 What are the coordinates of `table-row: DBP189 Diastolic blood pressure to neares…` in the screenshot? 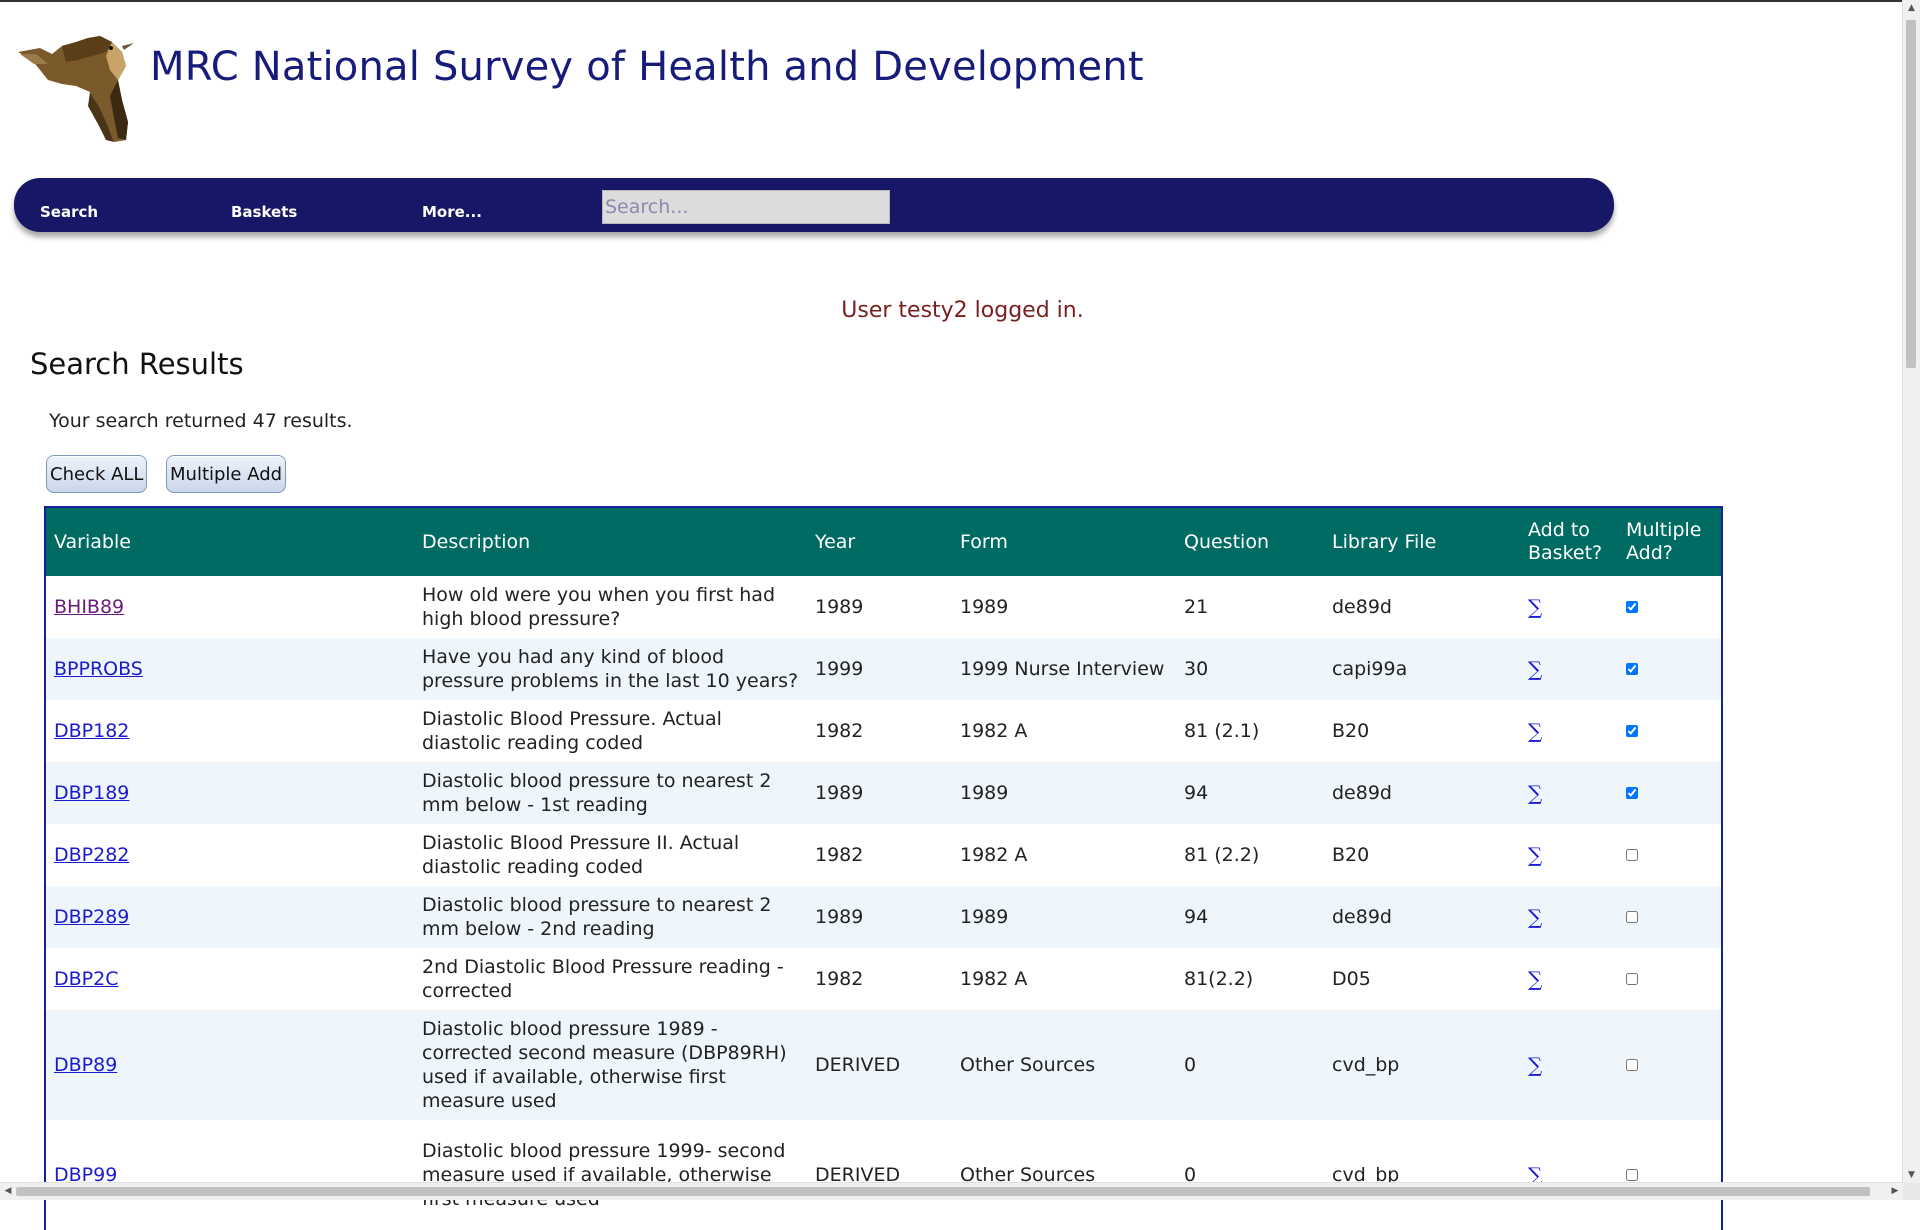 It's located at (883, 793).